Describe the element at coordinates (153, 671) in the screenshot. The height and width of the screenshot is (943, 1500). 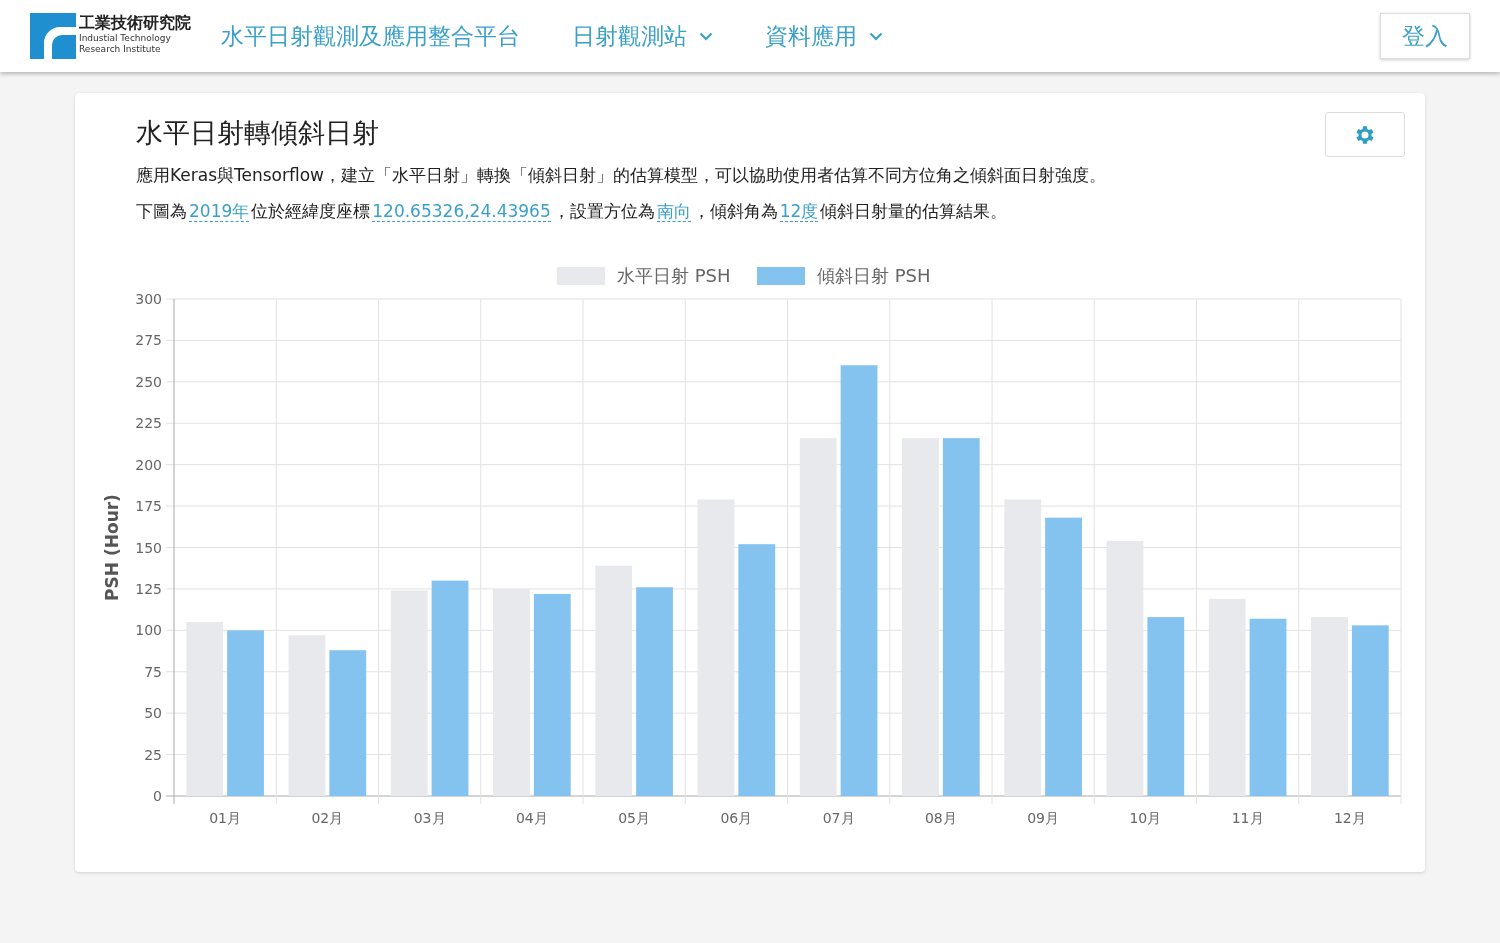
I see `y-axis-tick-label: 75` at that location.